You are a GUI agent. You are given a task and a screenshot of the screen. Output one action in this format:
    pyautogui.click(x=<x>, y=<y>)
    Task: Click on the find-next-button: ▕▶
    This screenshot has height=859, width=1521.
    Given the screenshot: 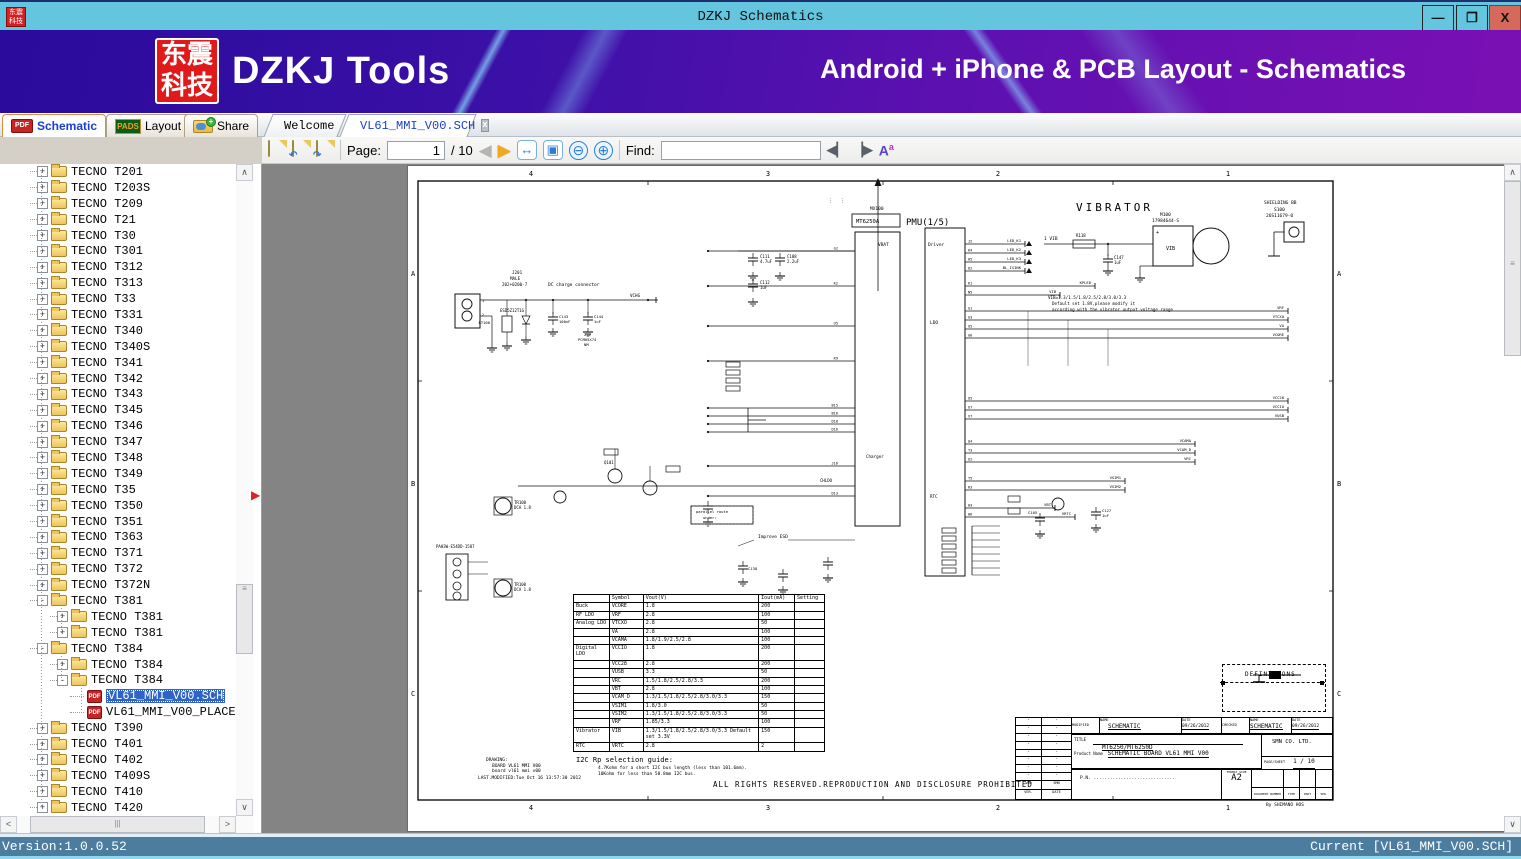 What is the action you would take?
    pyautogui.click(x=863, y=150)
    